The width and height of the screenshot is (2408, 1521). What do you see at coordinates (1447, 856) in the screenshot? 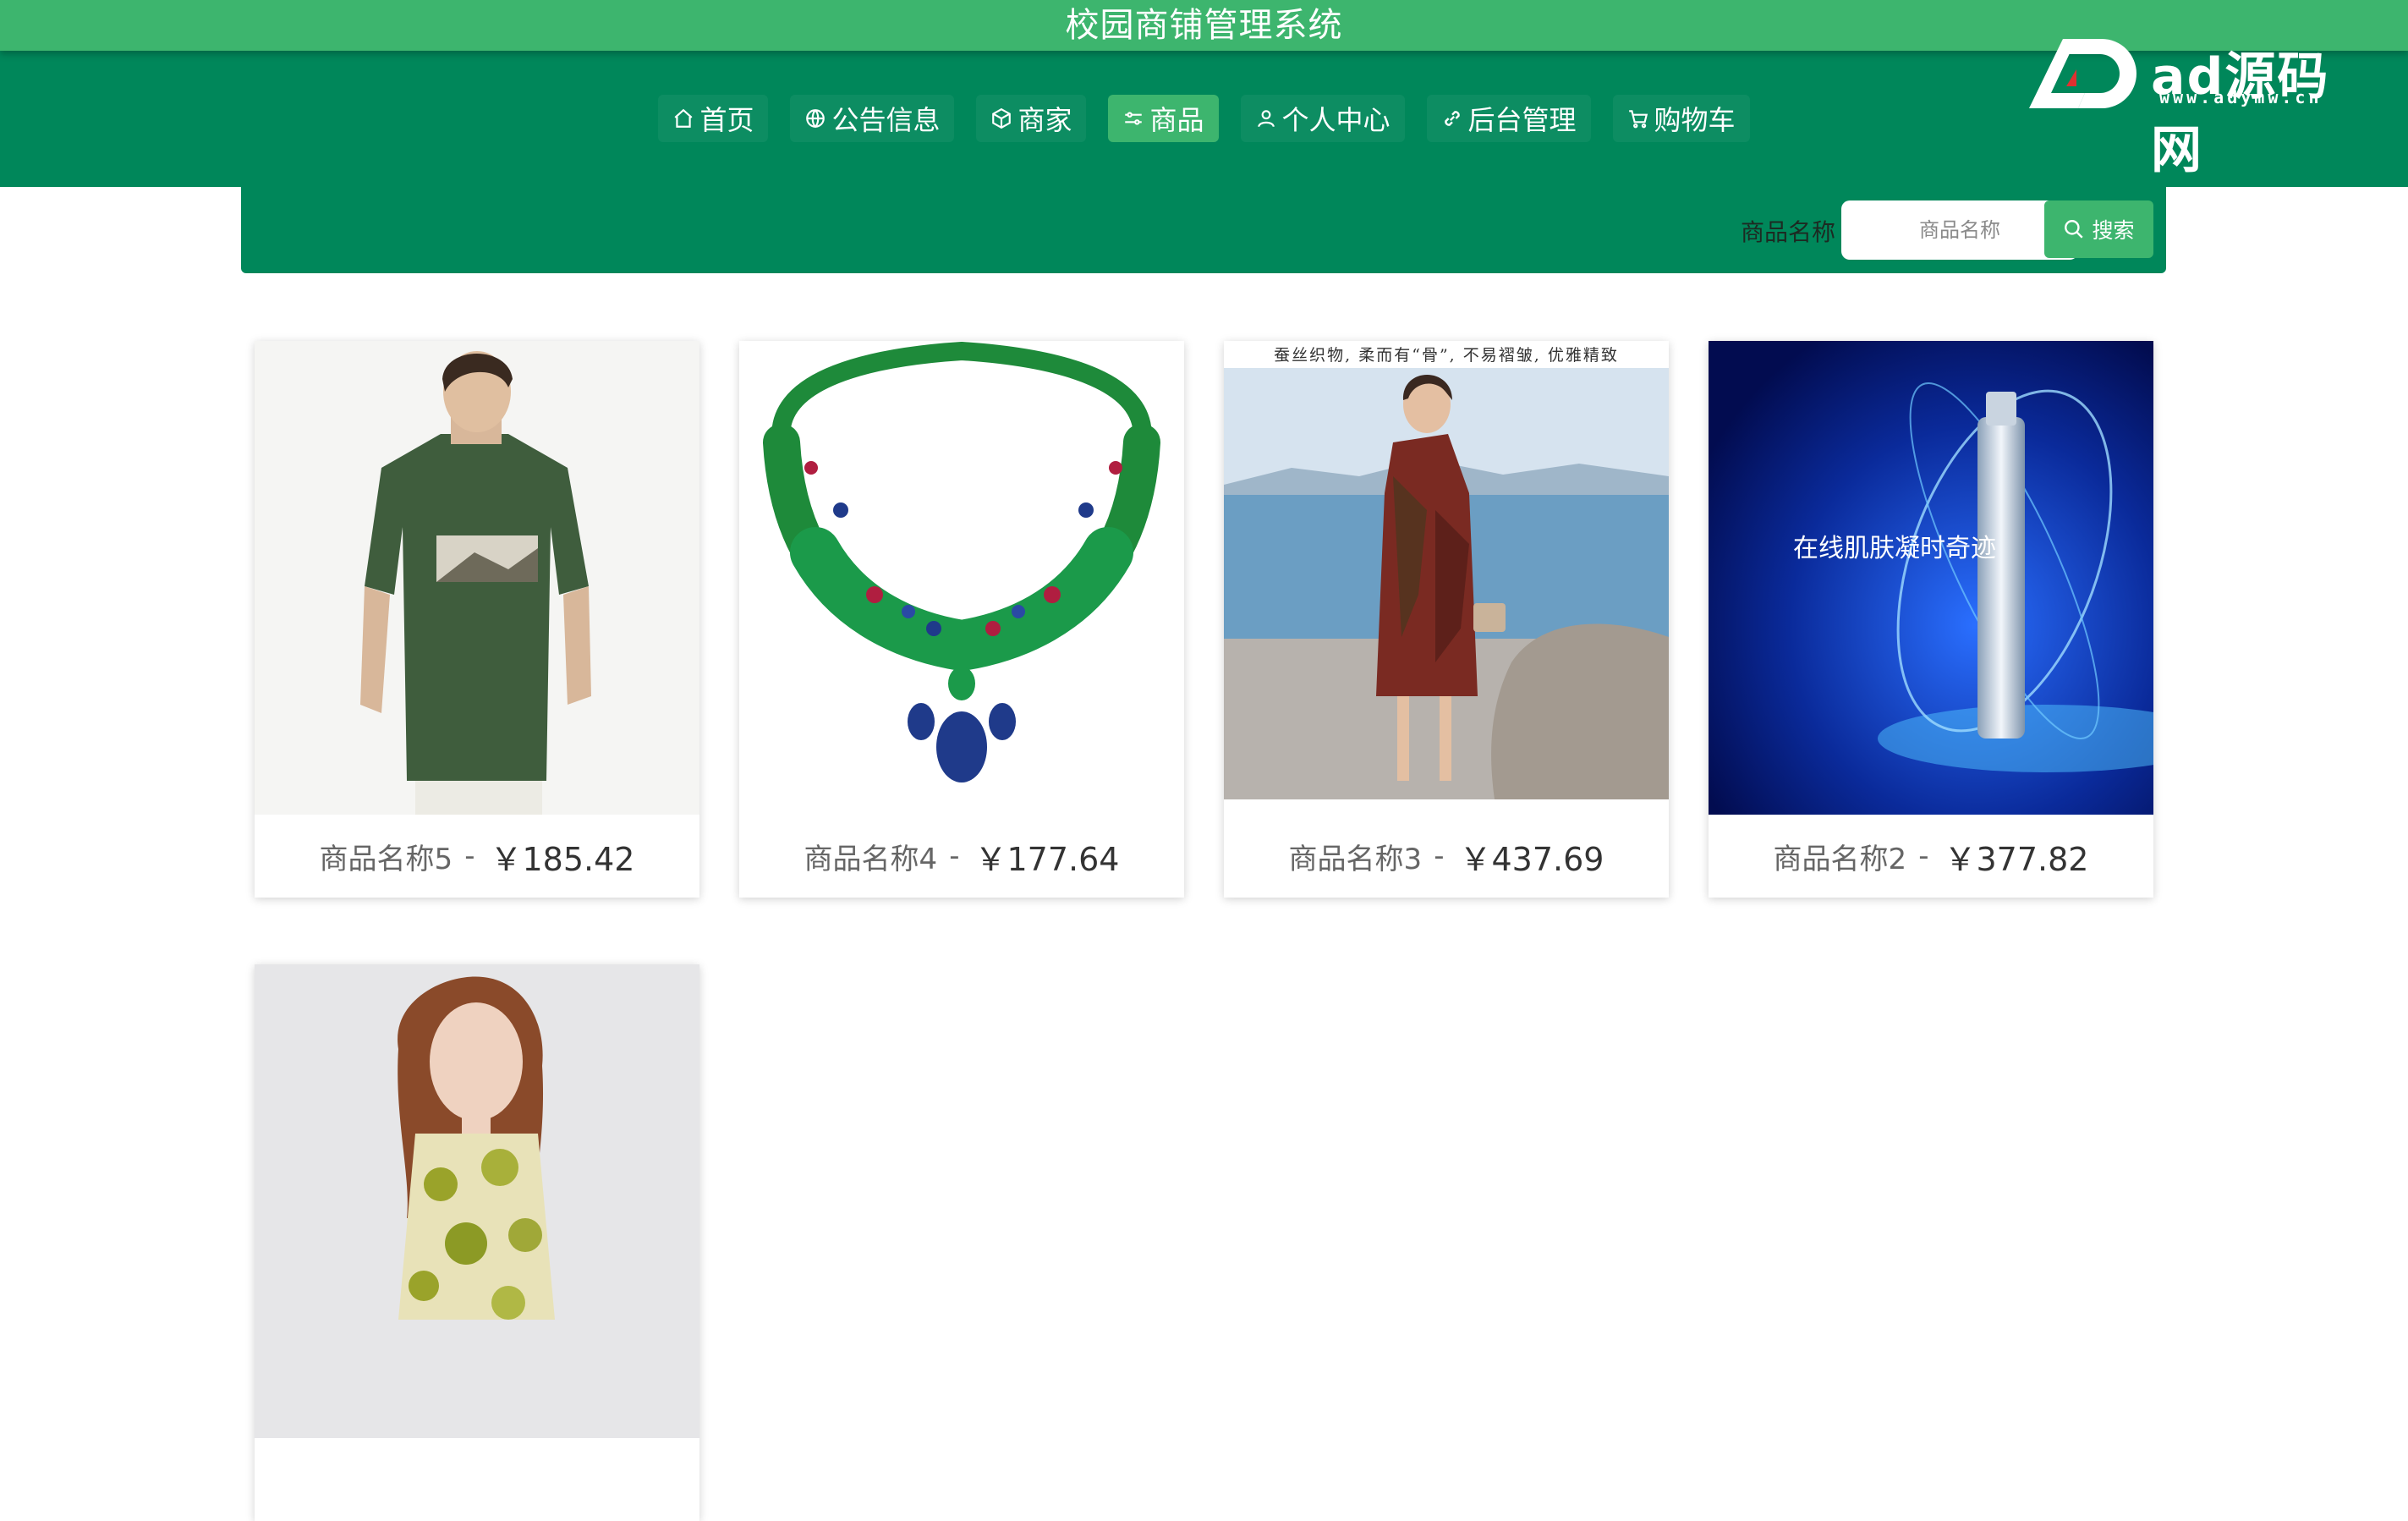
I see `product-caption: 商品名称3 - ￥437.69` at bounding box center [1447, 856].